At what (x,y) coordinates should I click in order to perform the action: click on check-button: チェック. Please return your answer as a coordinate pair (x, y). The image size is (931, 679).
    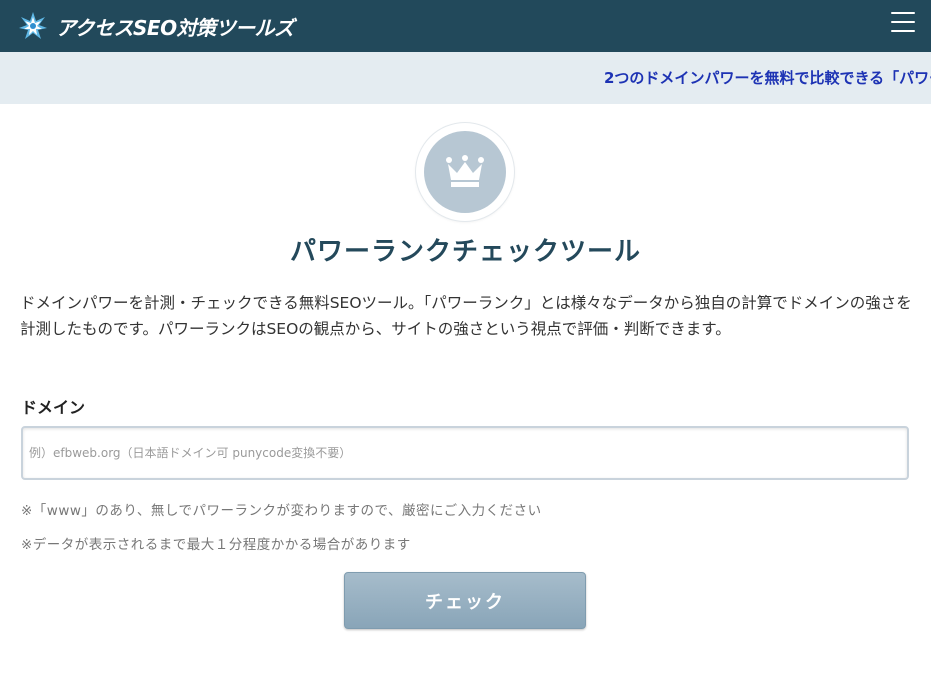
    Looking at the image, I should click on (465, 600).